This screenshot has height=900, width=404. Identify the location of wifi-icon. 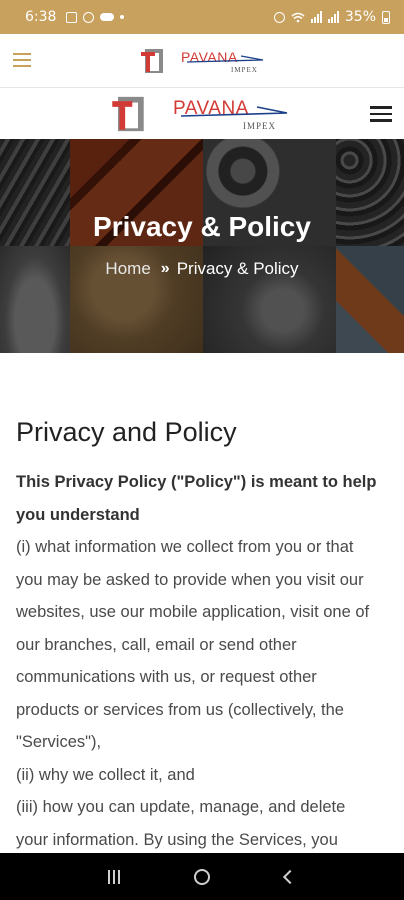
(298, 17).